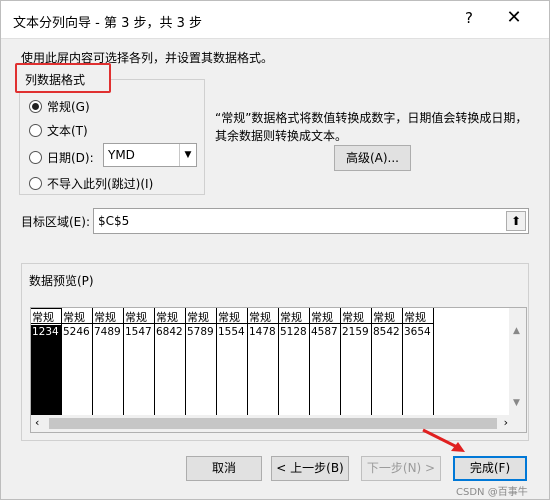 The image size is (550, 500). Describe the element at coordinates (200, 332) in the screenshot. I see `preview-cell: 5789` at that location.